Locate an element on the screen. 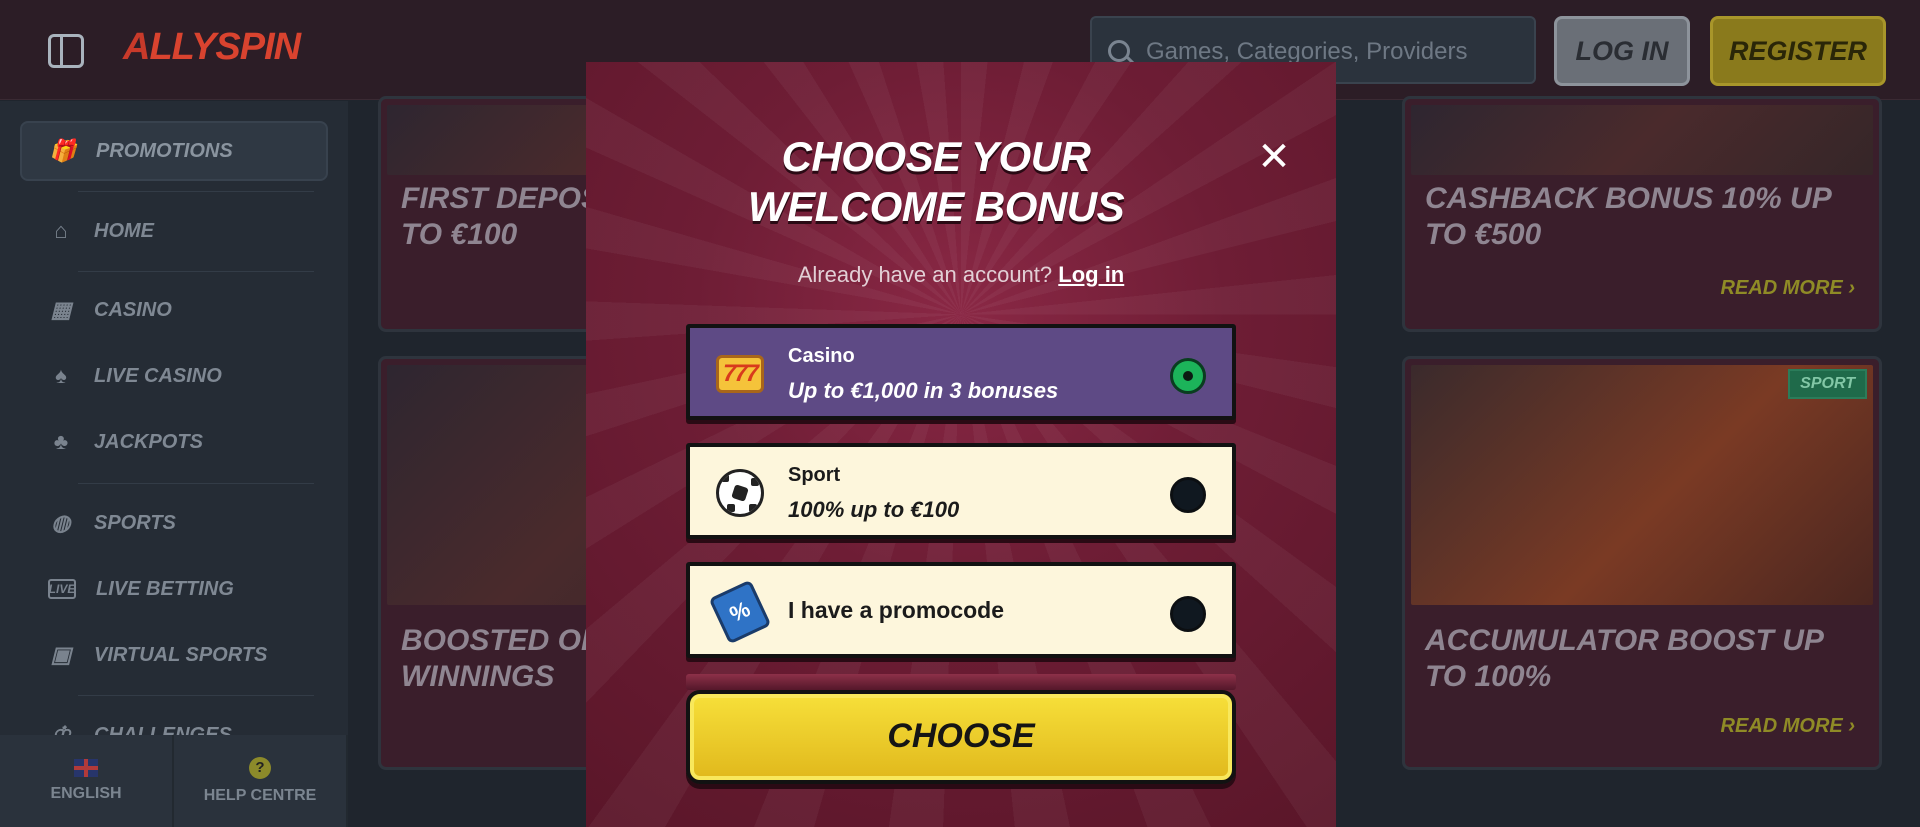 Image resolution: width=1920 pixels, height=827 pixels. choose-button: CHOOSE is located at coordinates (961, 737).